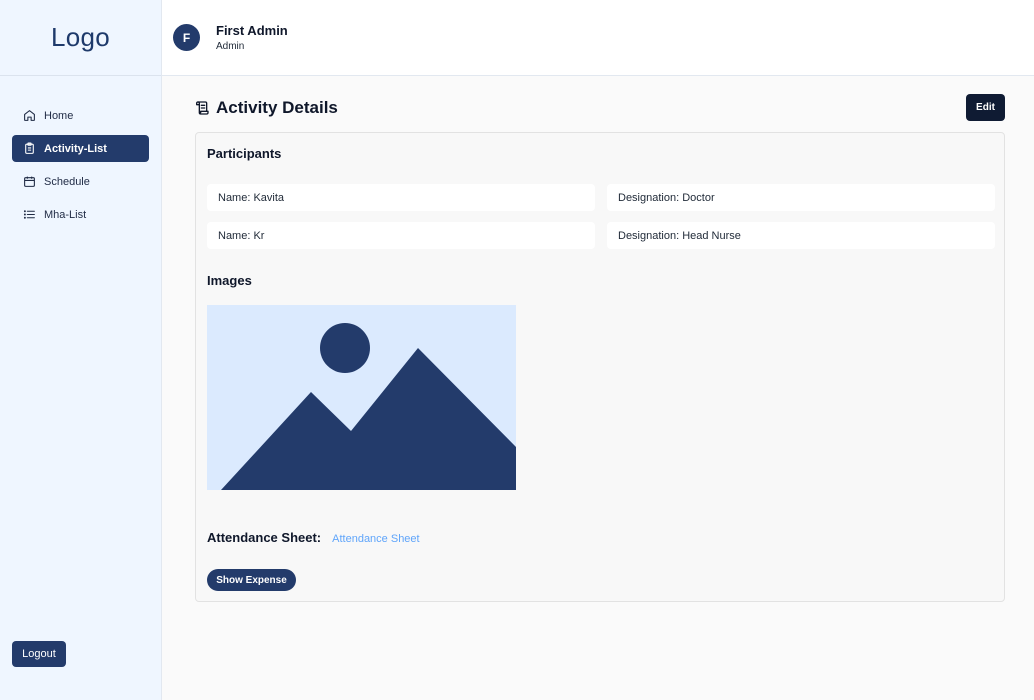 This screenshot has width=1034, height=700. What do you see at coordinates (75, 148) in the screenshot?
I see `sidebar-item-label: Activity-List` at bounding box center [75, 148].